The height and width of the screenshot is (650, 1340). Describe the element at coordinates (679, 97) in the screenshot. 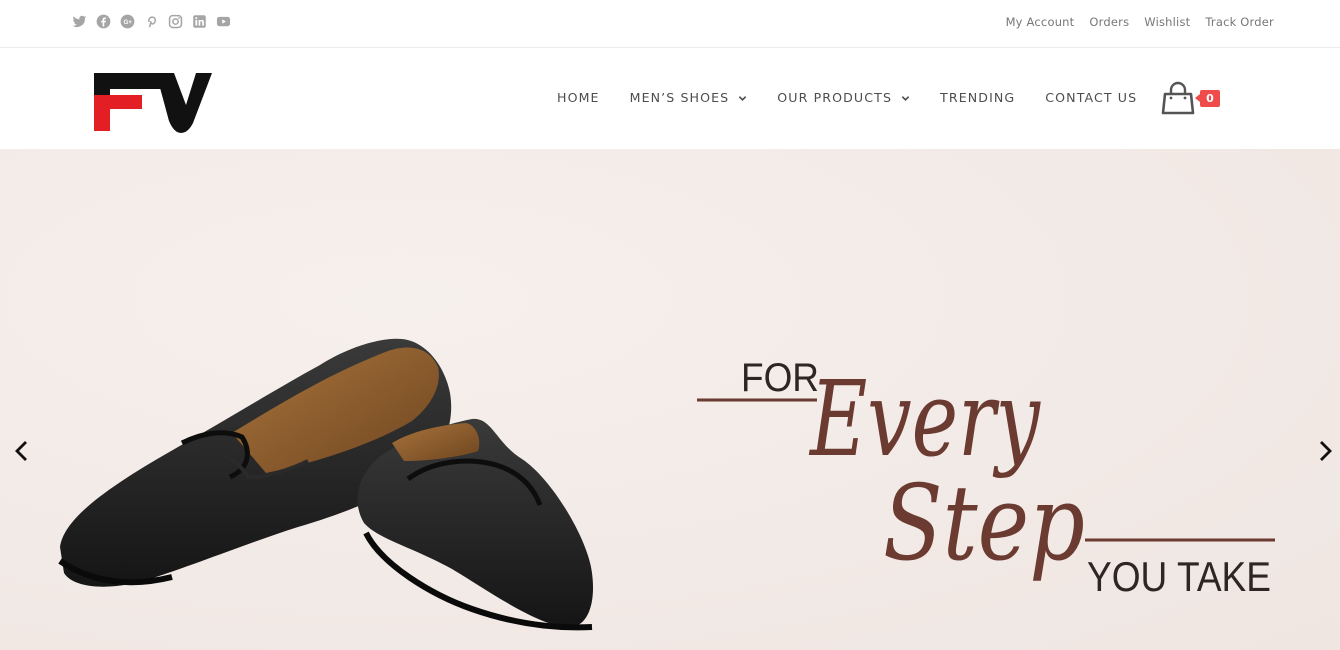

I see `nav-mens-shoes-label: MEN’S SHOES` at that location.